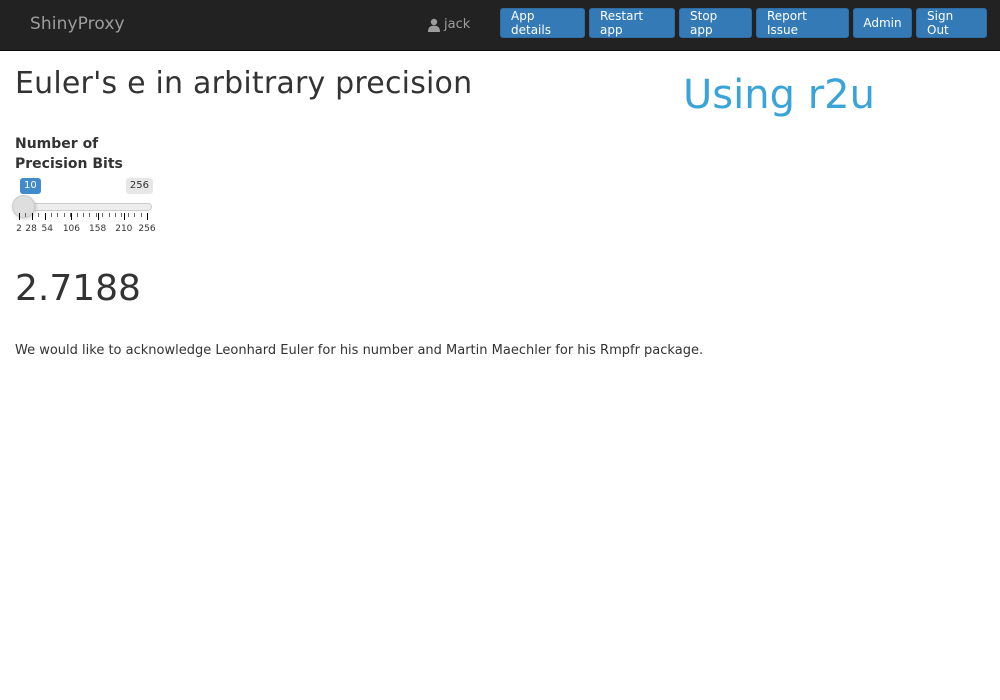 Image resolution: width=1000 pixels, height=700 pixels. I want to click on slider-grid-label: 210, so click(124, 229).